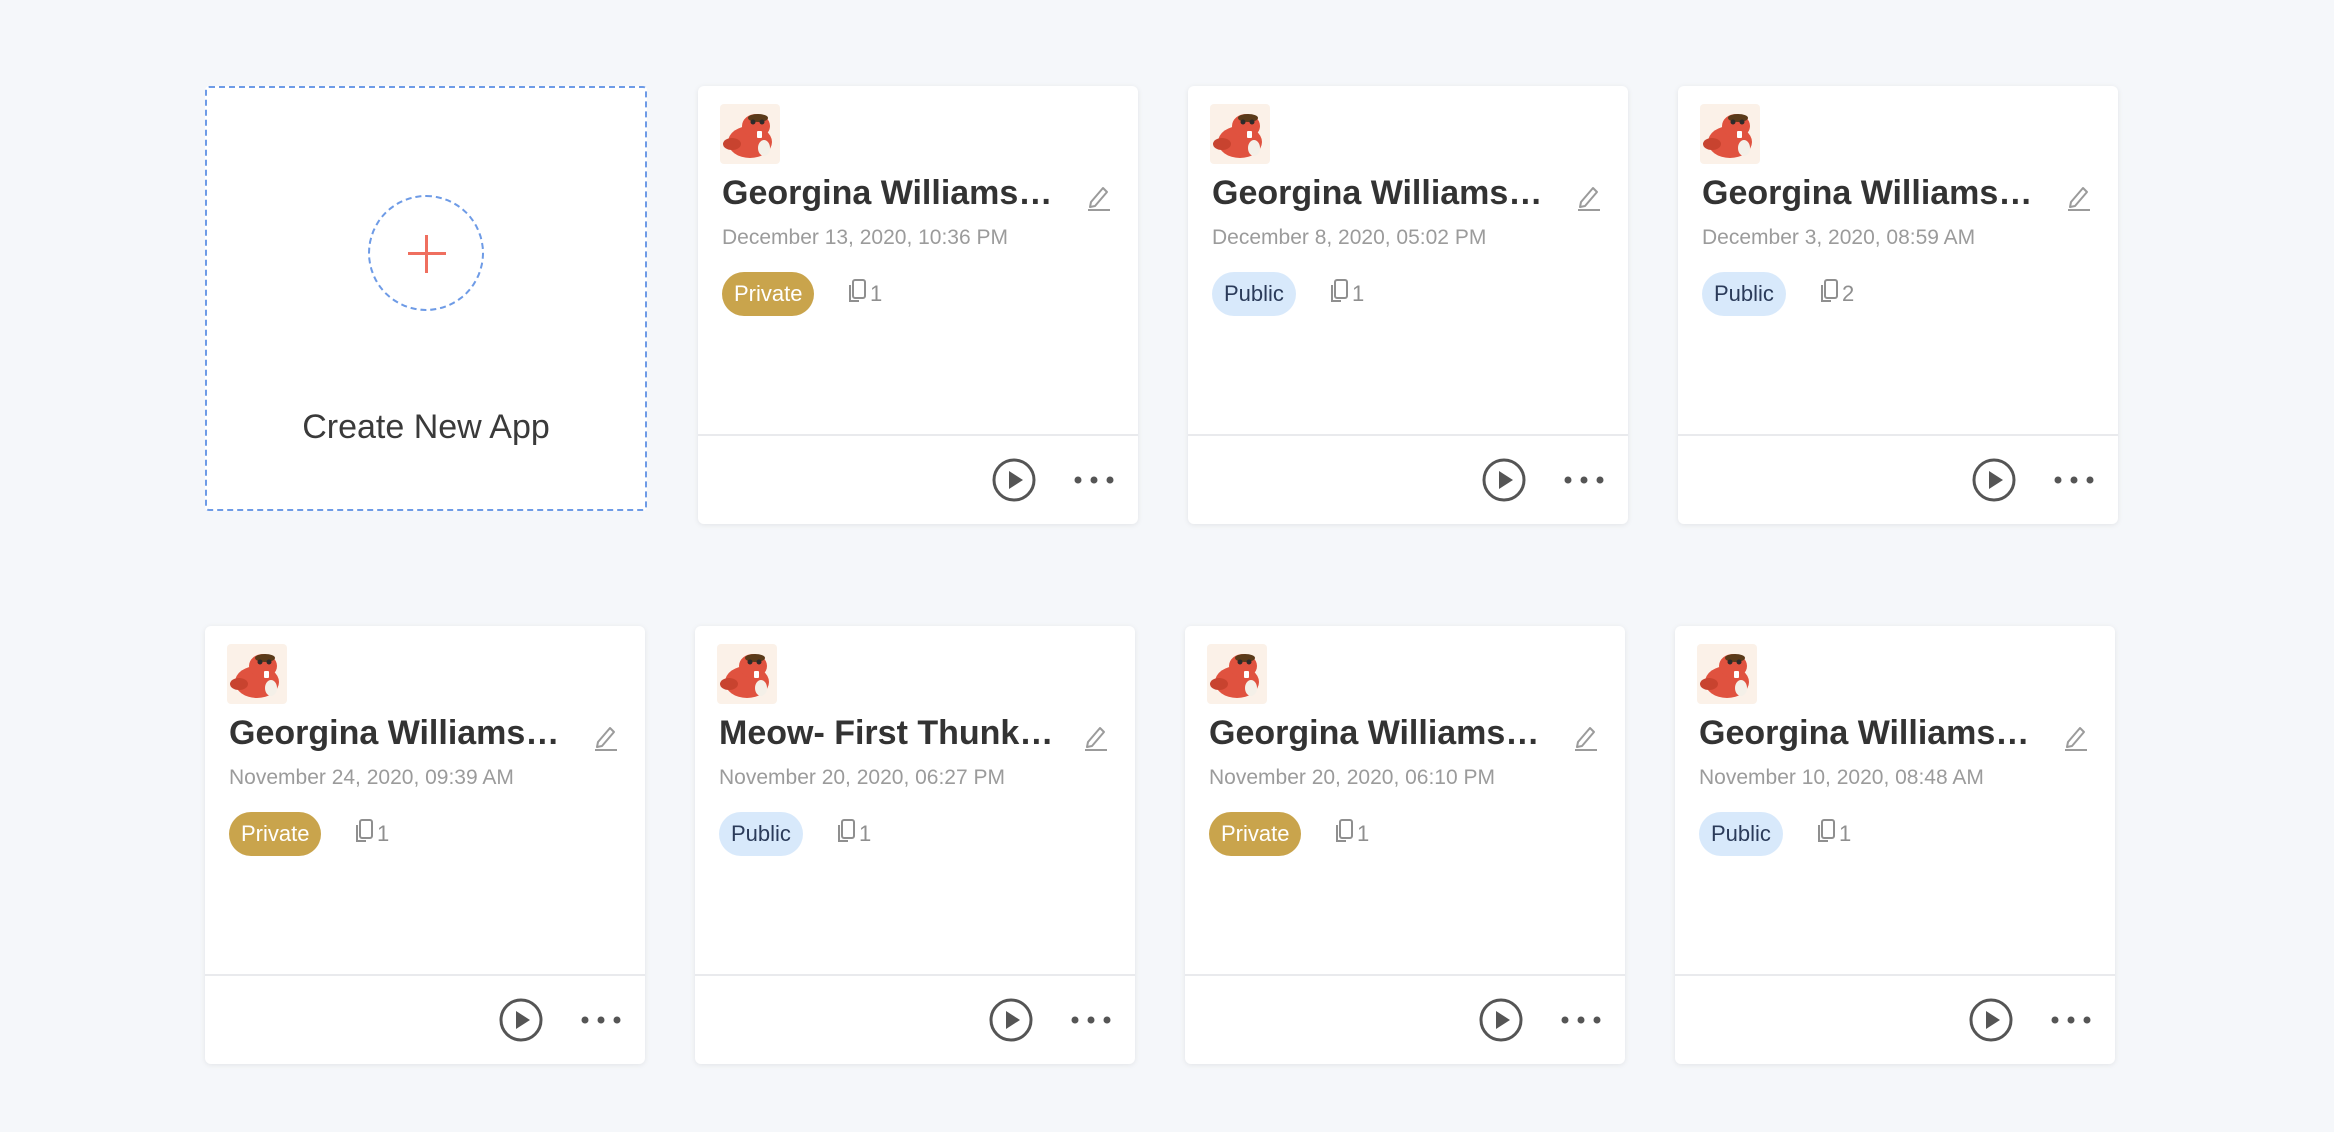 The width and height of the screenshot is (2334, 1132). Describe the element at coordinates (371, 777) in the screenshot. I see `app-date: November 24, 2020, 09:39 AM` at that location.